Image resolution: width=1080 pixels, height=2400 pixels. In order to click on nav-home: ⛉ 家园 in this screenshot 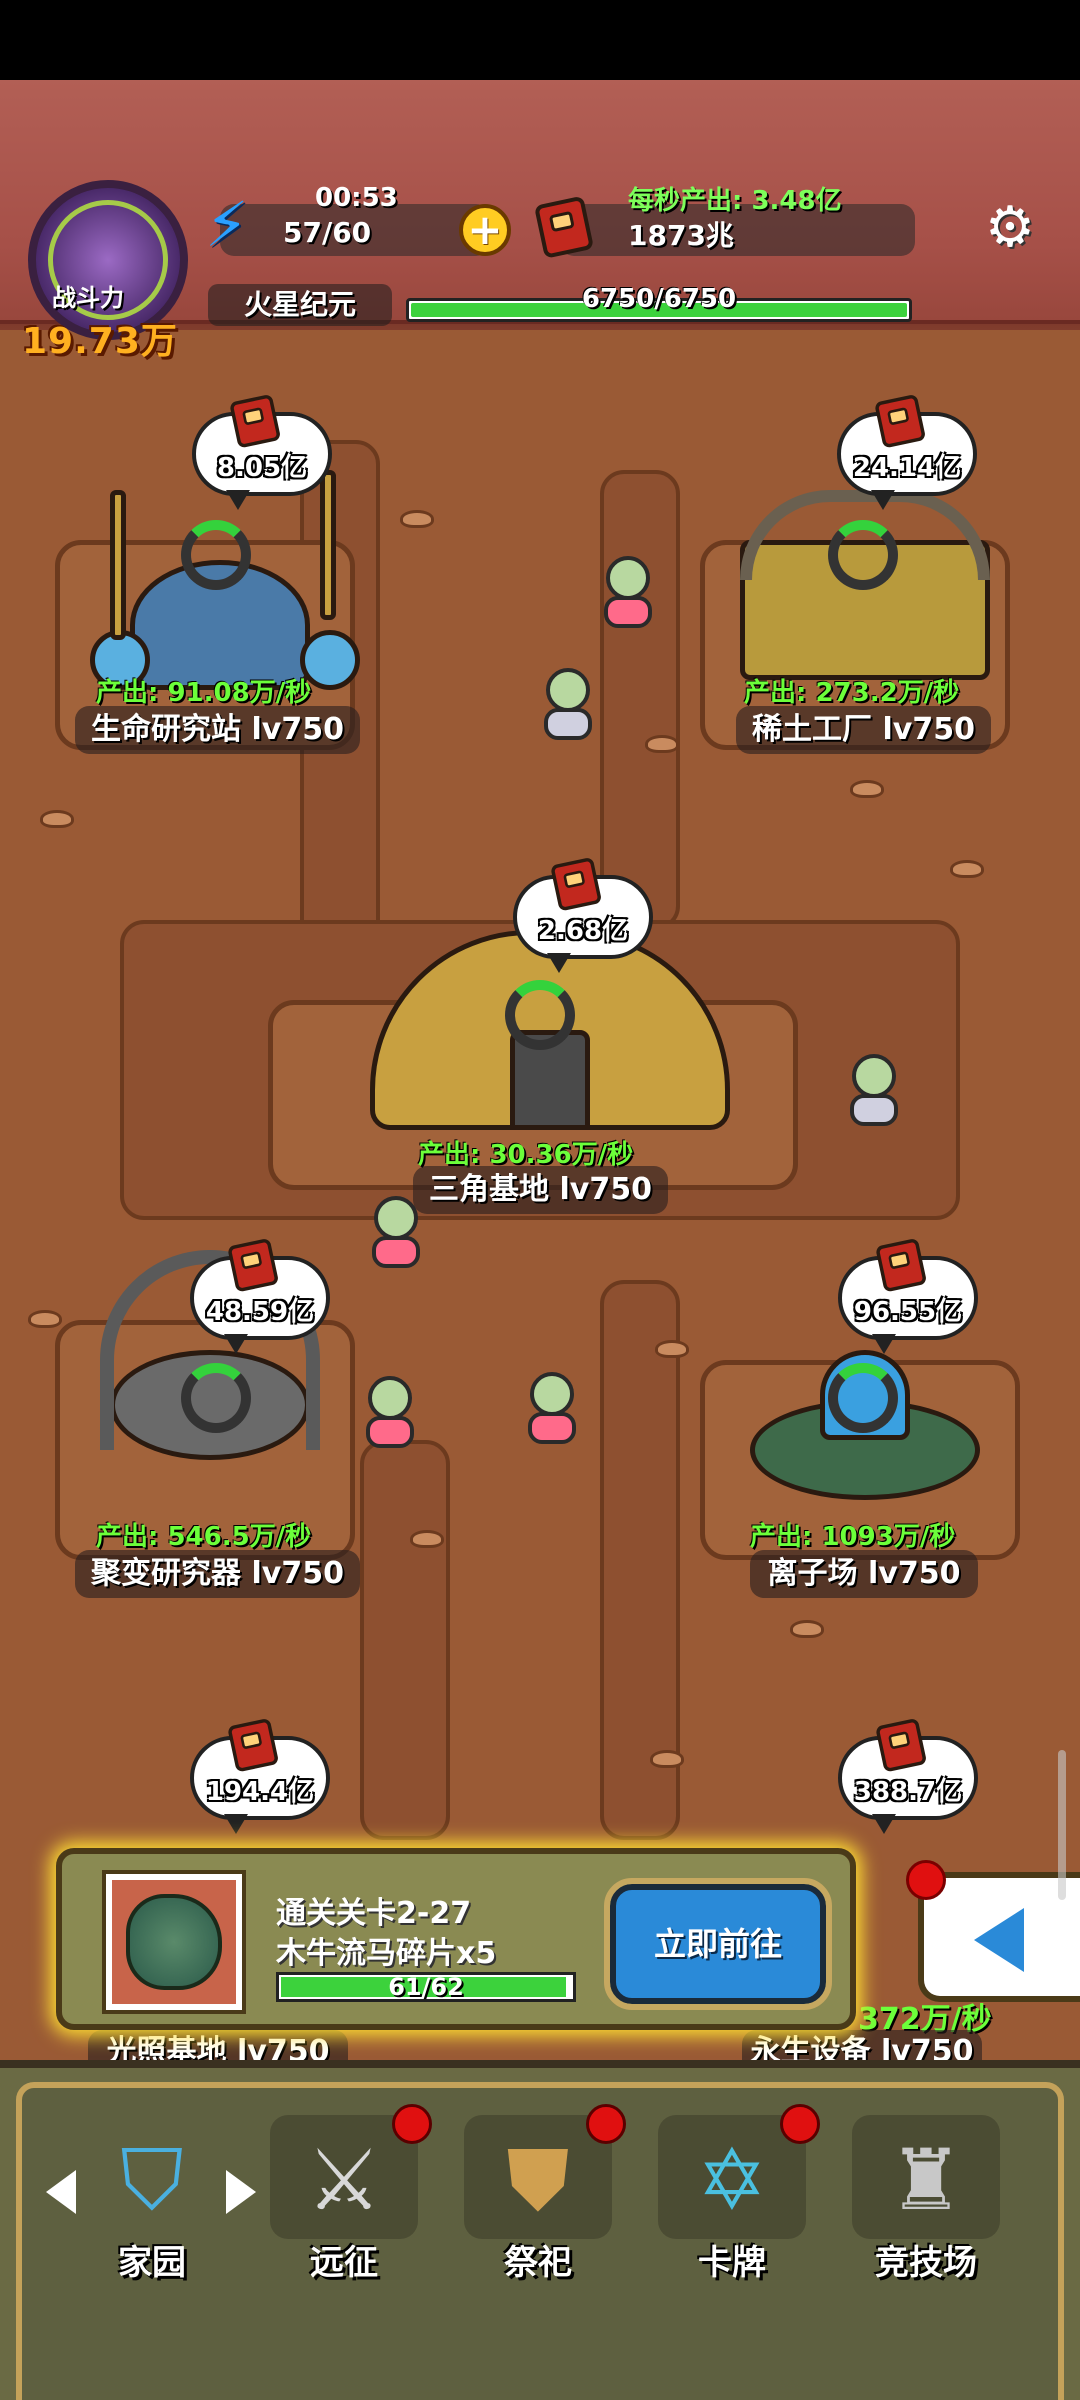, I will do `click(152, 2199)`.